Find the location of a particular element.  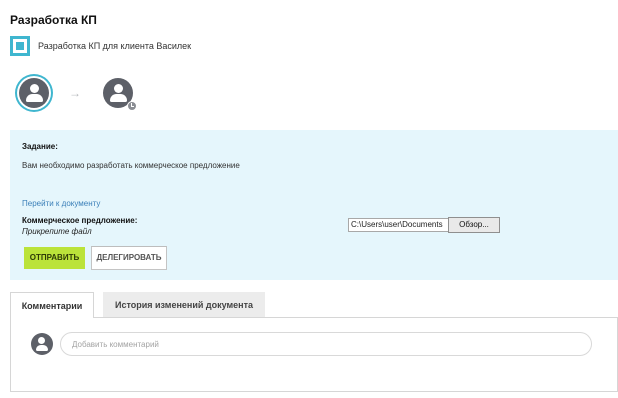

send-button: ОТПРАВИТЬ is located at coordinates (54, 258).